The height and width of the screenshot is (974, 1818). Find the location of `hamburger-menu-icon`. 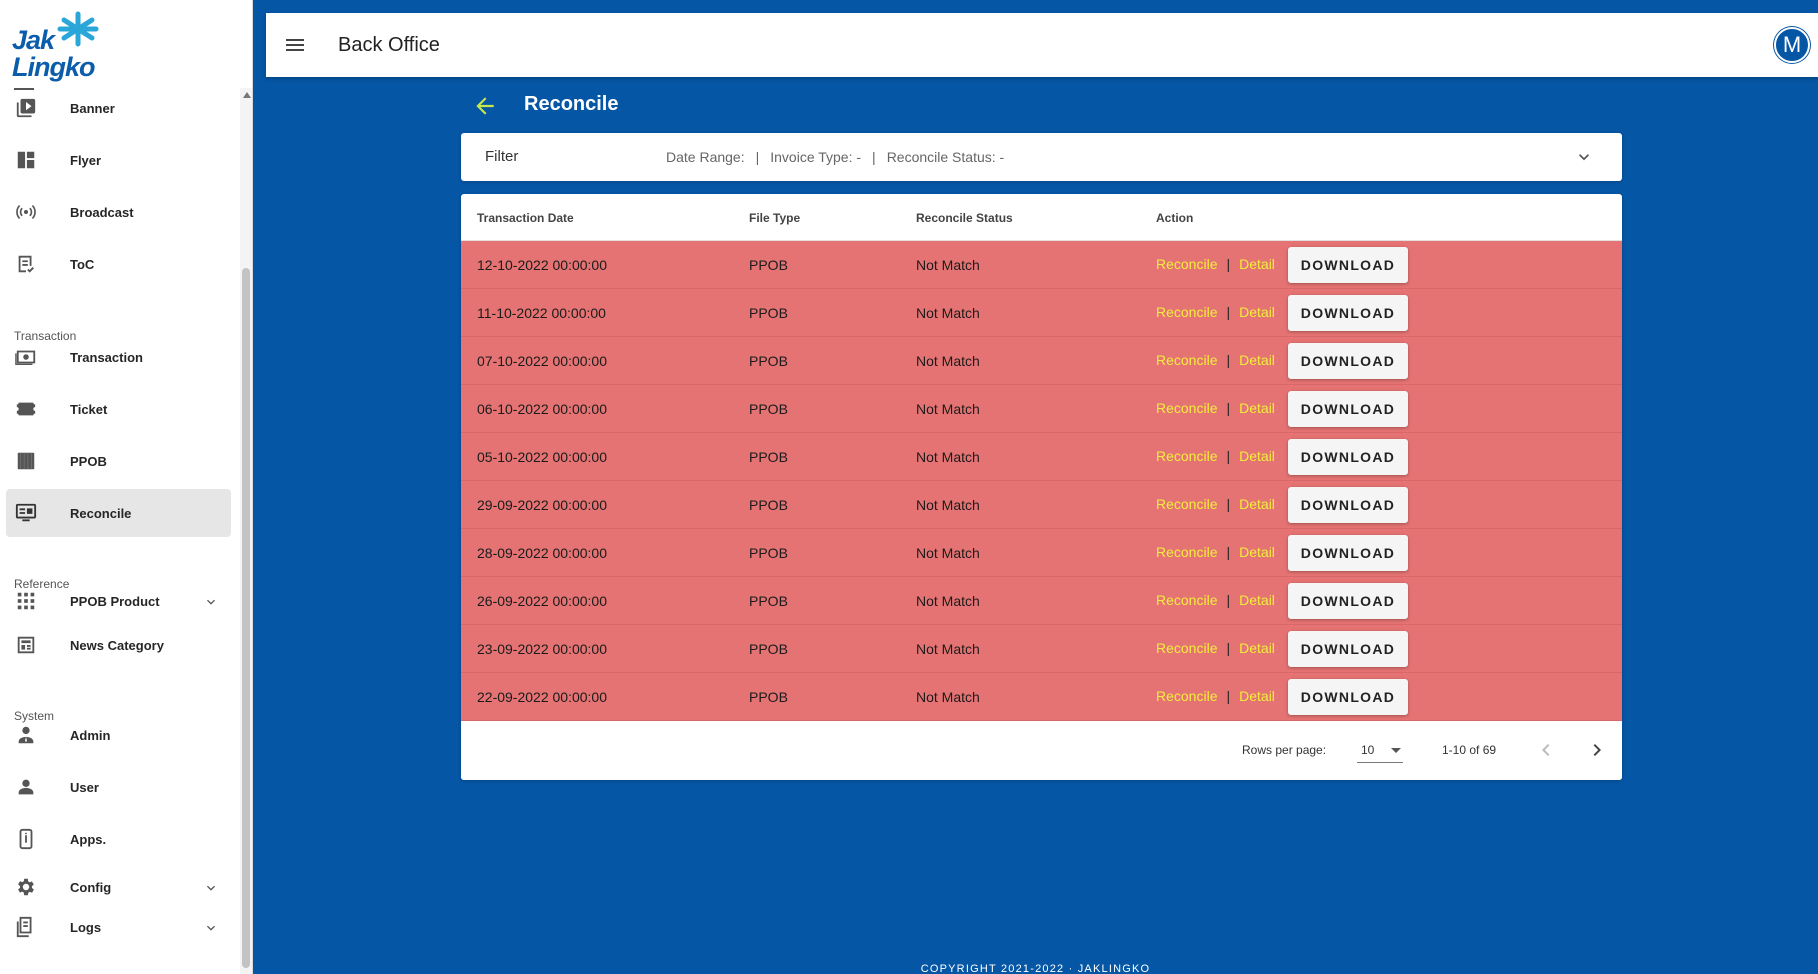

hamburger-menu-icon is located at coordinates (295, 45).